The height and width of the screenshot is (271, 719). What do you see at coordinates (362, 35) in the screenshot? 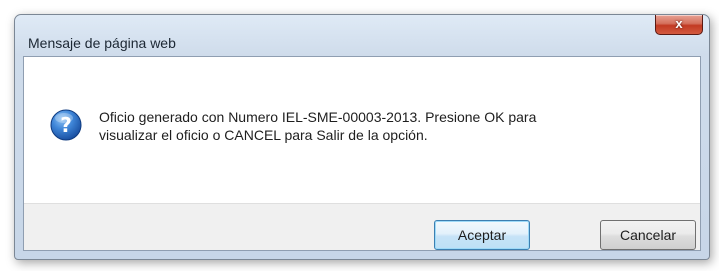
I see `title-bar: Mensaje de página web x` at bounding box center [362, 35].